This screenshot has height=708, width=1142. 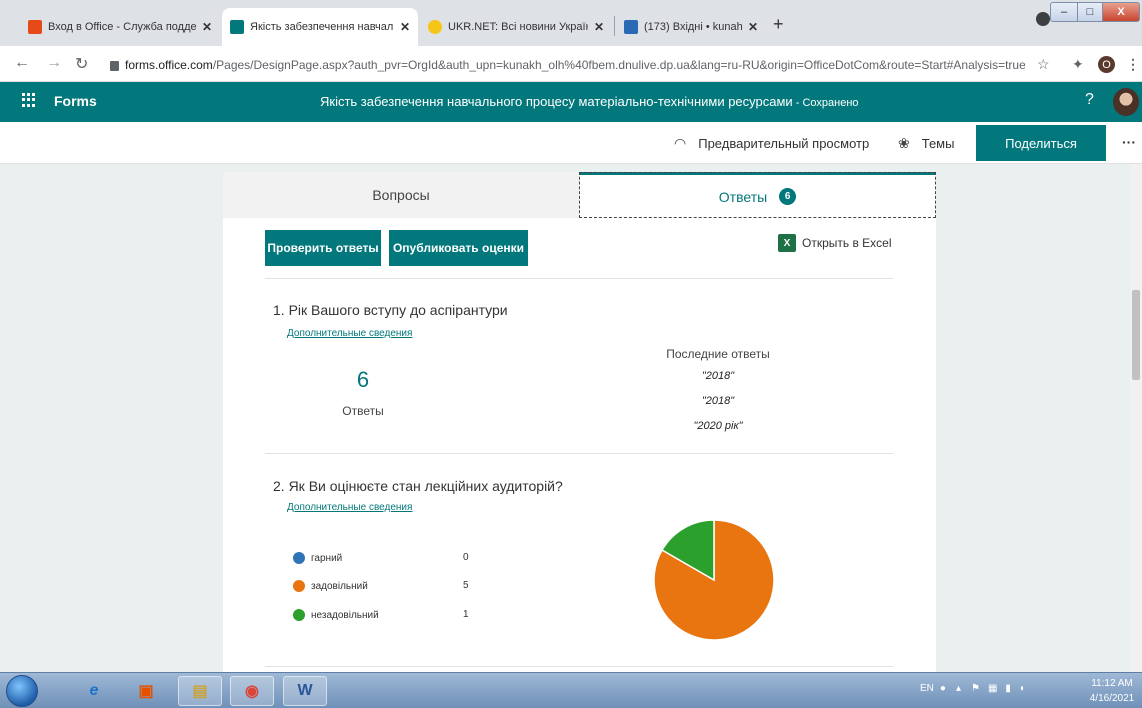 I want to click on legend-count: 5, so click(x=466, y=585).